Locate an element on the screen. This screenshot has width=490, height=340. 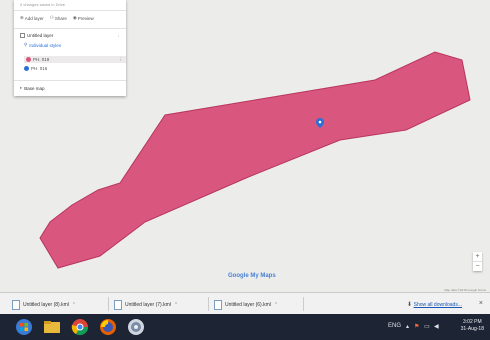
layer-item-label: PH. 016 is located at coordinates (39, 68).